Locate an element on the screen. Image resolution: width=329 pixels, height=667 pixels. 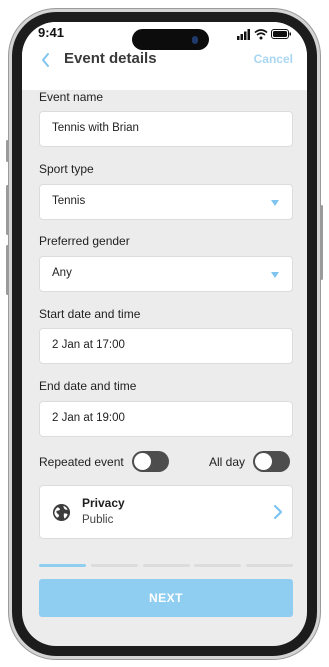
cancel-button: Cancel is located at coordinates (273, 59).